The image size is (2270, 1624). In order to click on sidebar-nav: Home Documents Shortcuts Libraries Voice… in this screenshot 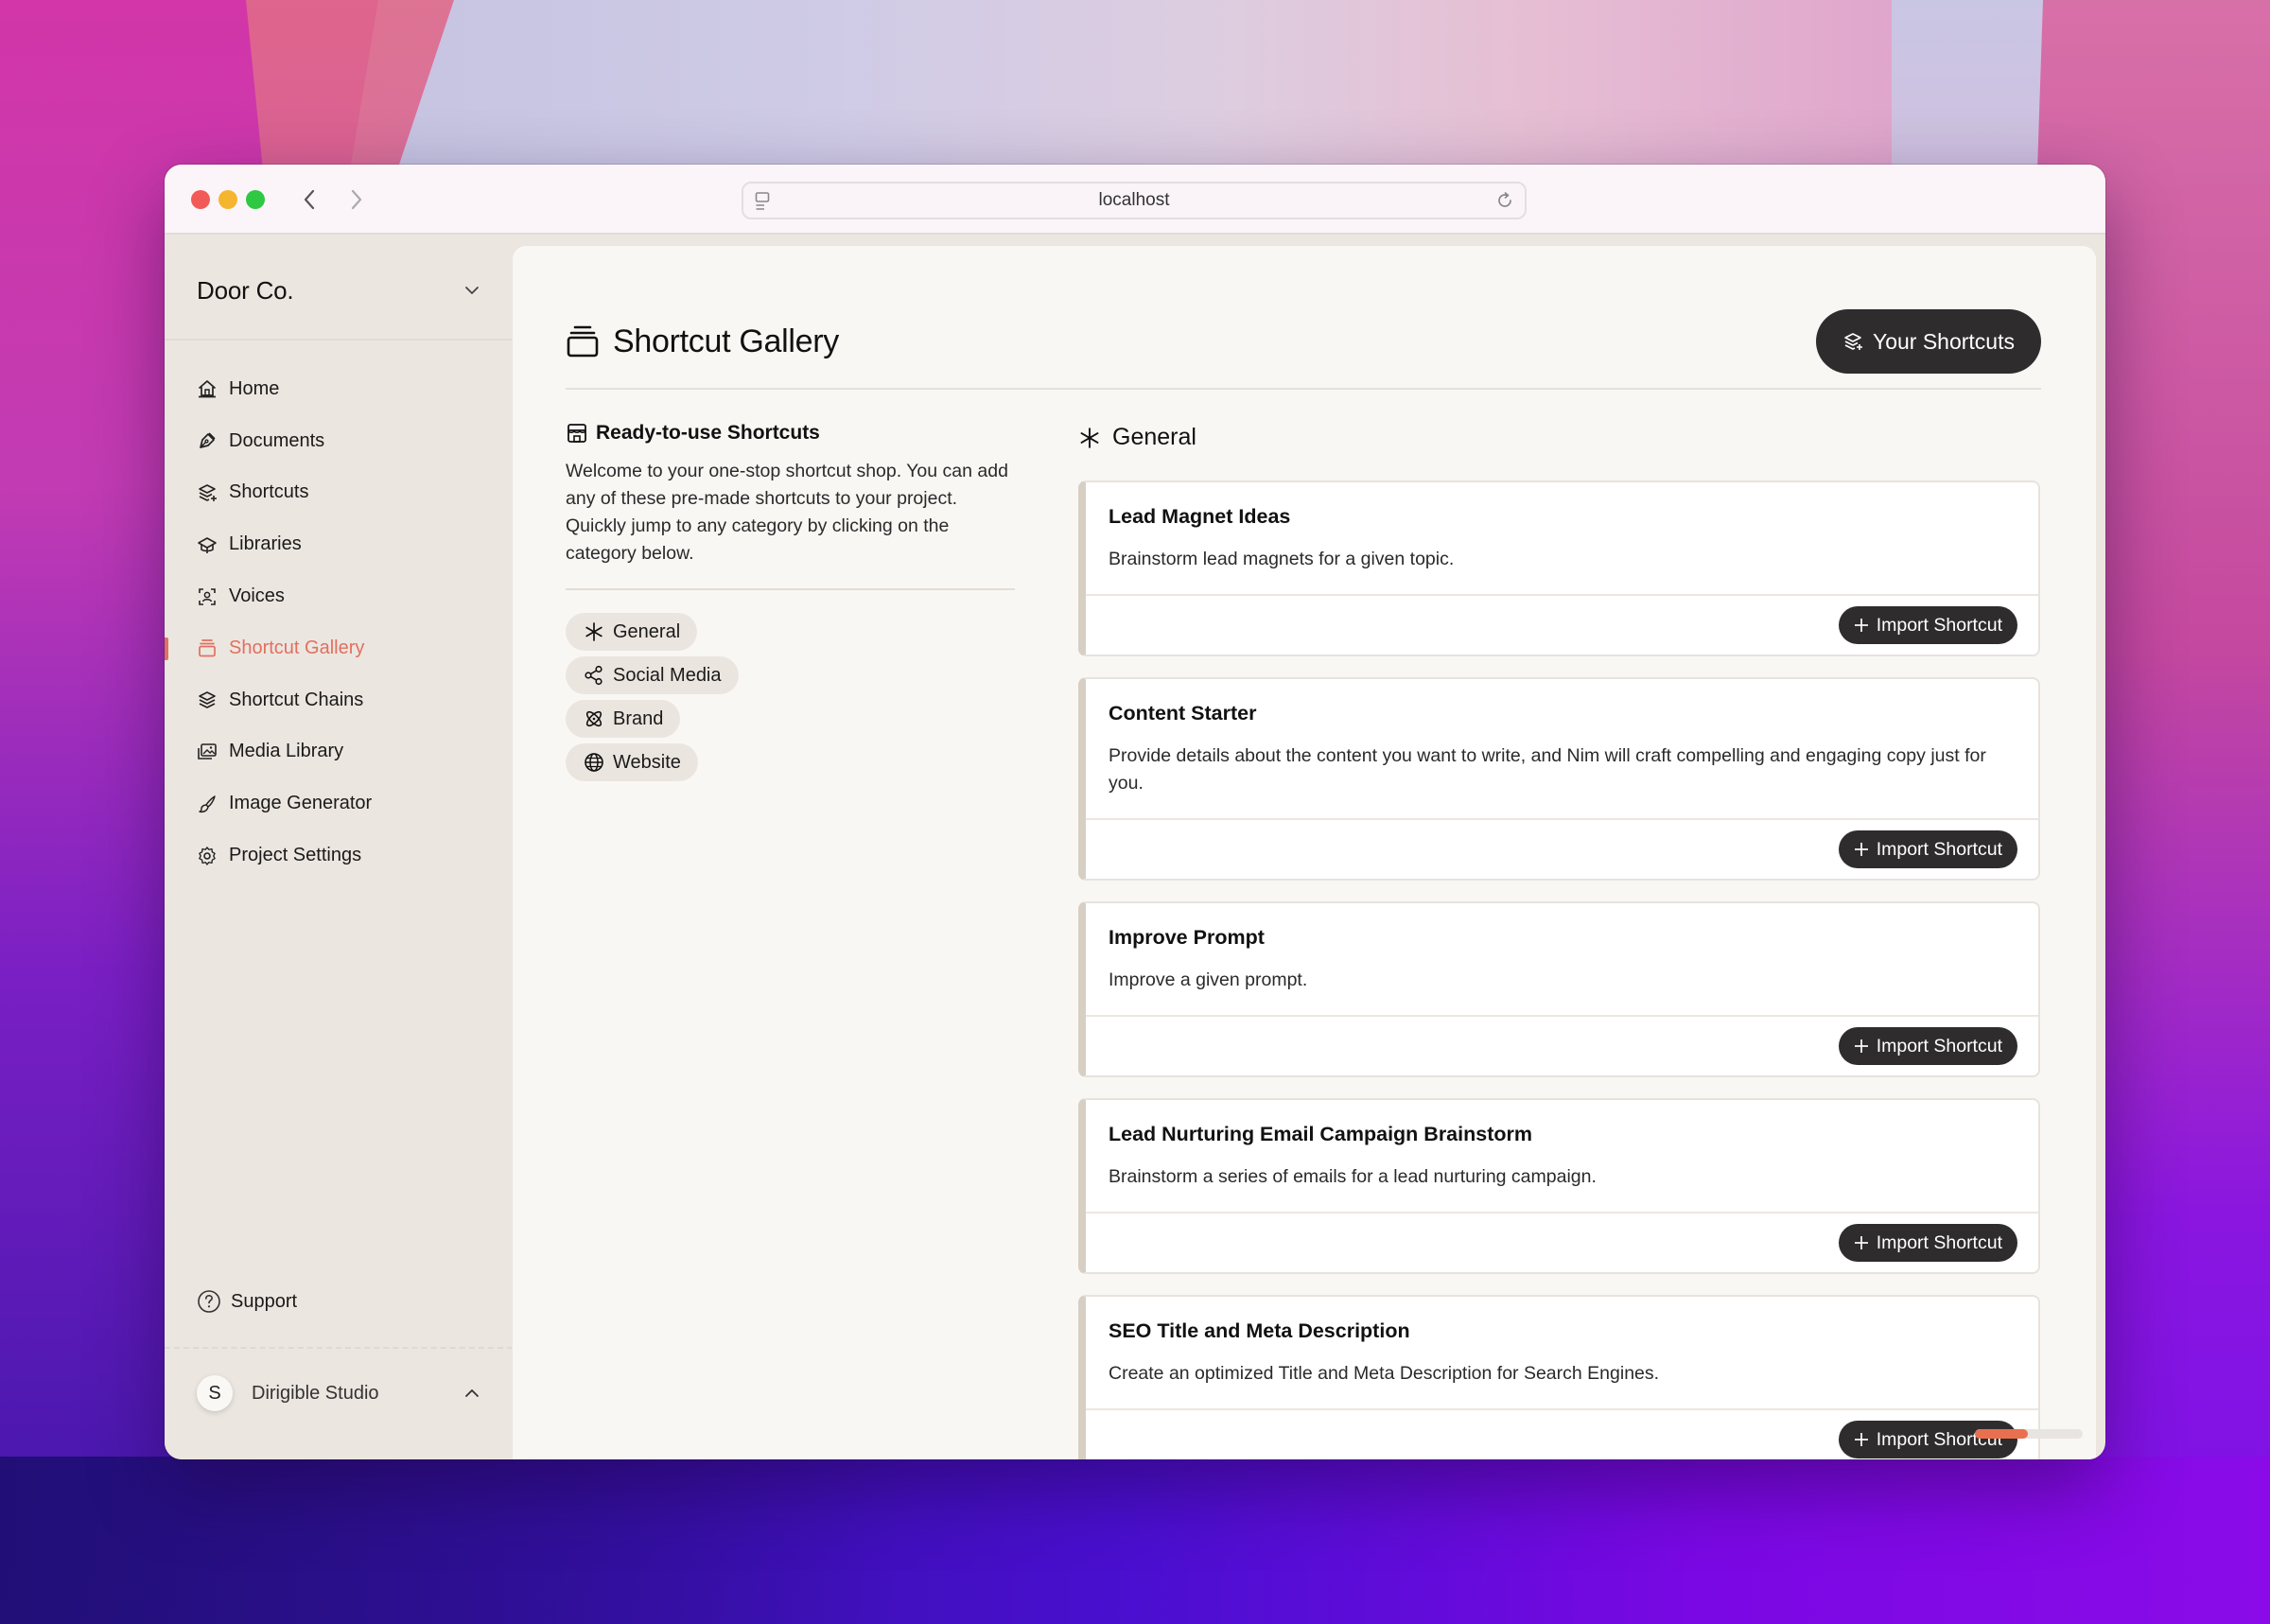, I will do `click(339, 622)`.